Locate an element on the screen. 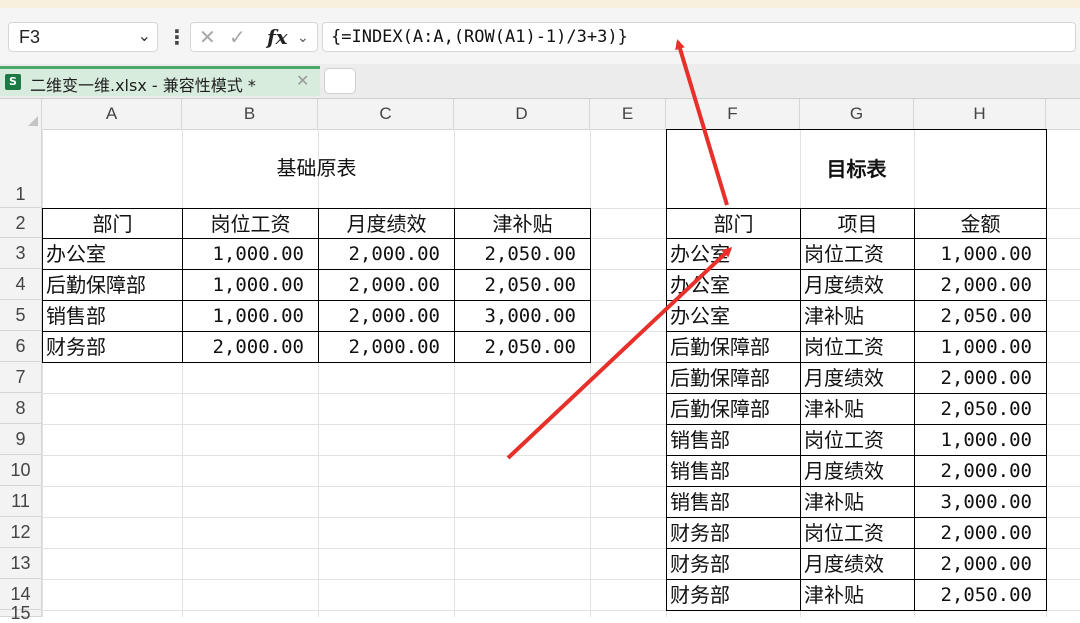  annotation-arrow-to-cell is located at coordinates (619, 353).